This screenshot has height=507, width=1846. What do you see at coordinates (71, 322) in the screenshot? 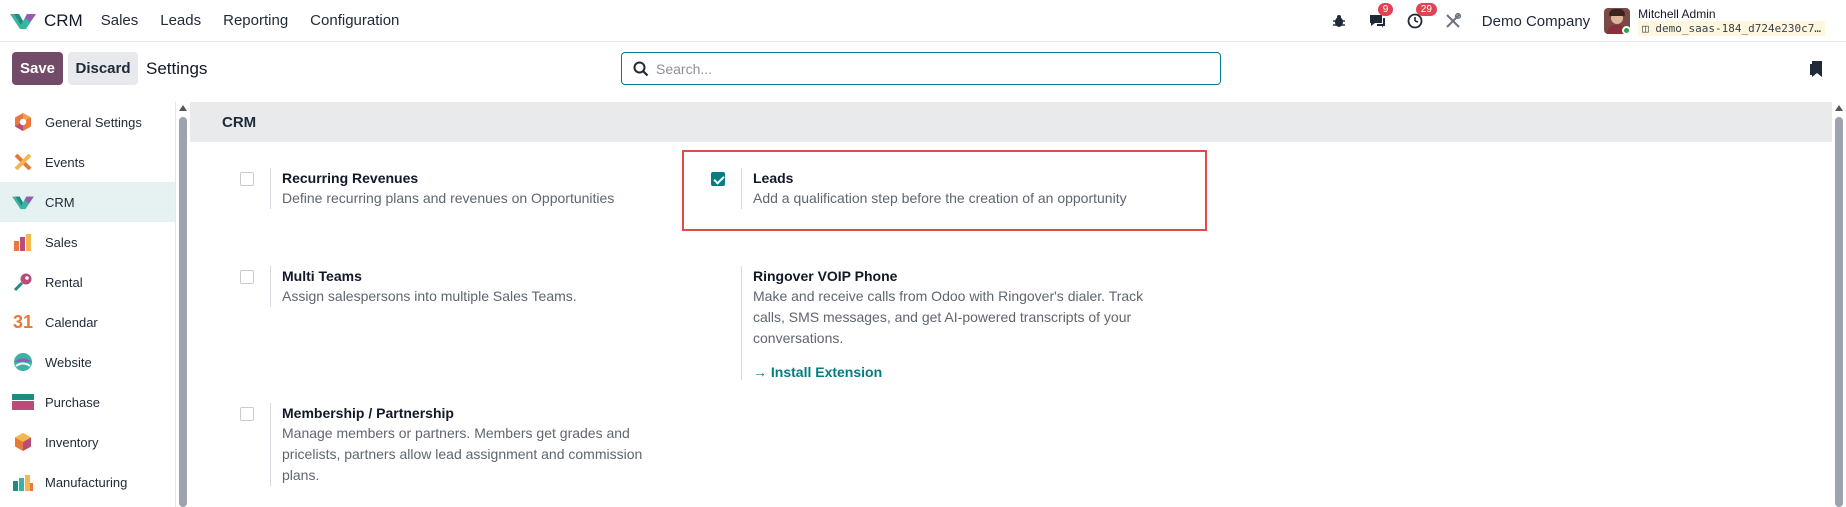
I see `sidebar-item-label: Calendar` at bounding box center [71, 322].